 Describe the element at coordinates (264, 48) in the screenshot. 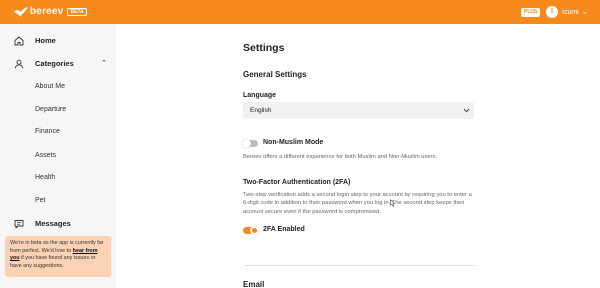

I see `page-title: Settings` at that location.